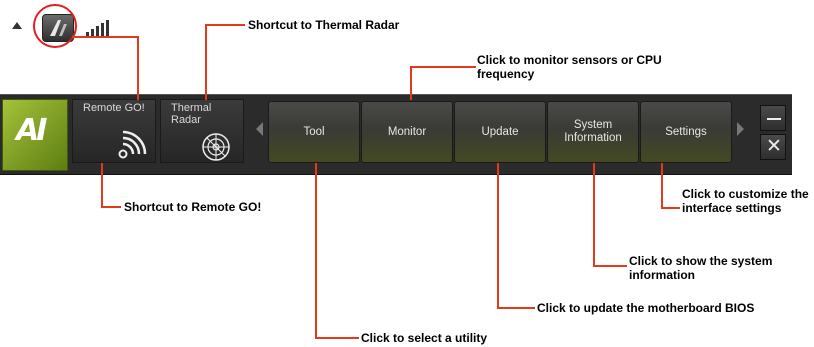 This screenshot has width=814, height=347. I want to click on up-arrow-icon, so click(17, 25).